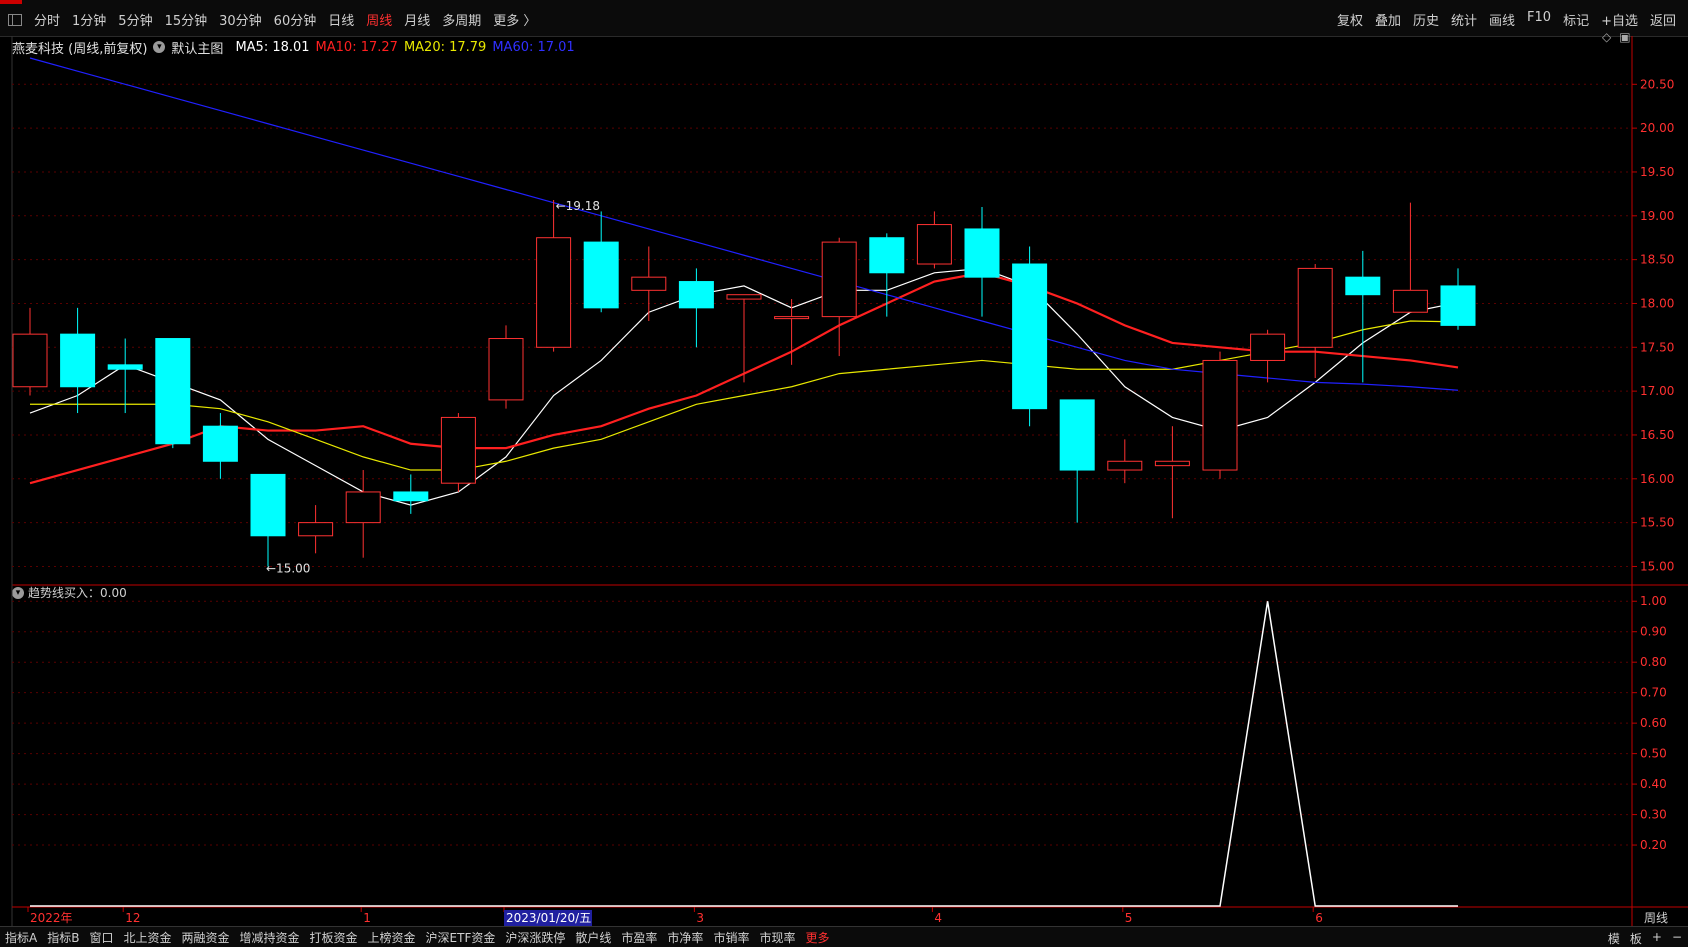 This screenshot has height=947, width=1688. Describe the element at coordinates (1657, 566) in the screenshot. I see `y-tick-label: 15.00` at that location.